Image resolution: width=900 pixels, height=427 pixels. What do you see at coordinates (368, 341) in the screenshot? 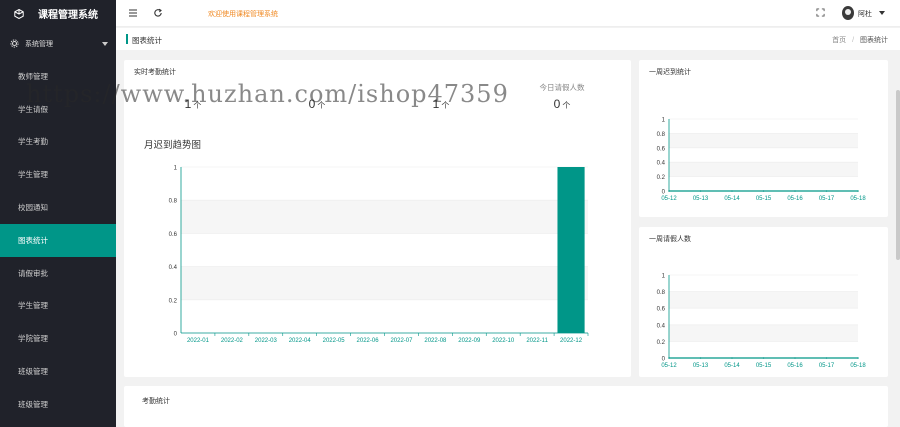
I see `x-tick-label: 2022-06` at bounding box center [368, 341].